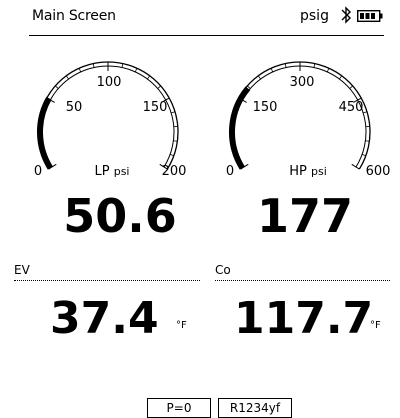  What do you see at coordinates (223, 270) in the screenshot?
I see `co-label: Co` at bounding box center [223, 270].